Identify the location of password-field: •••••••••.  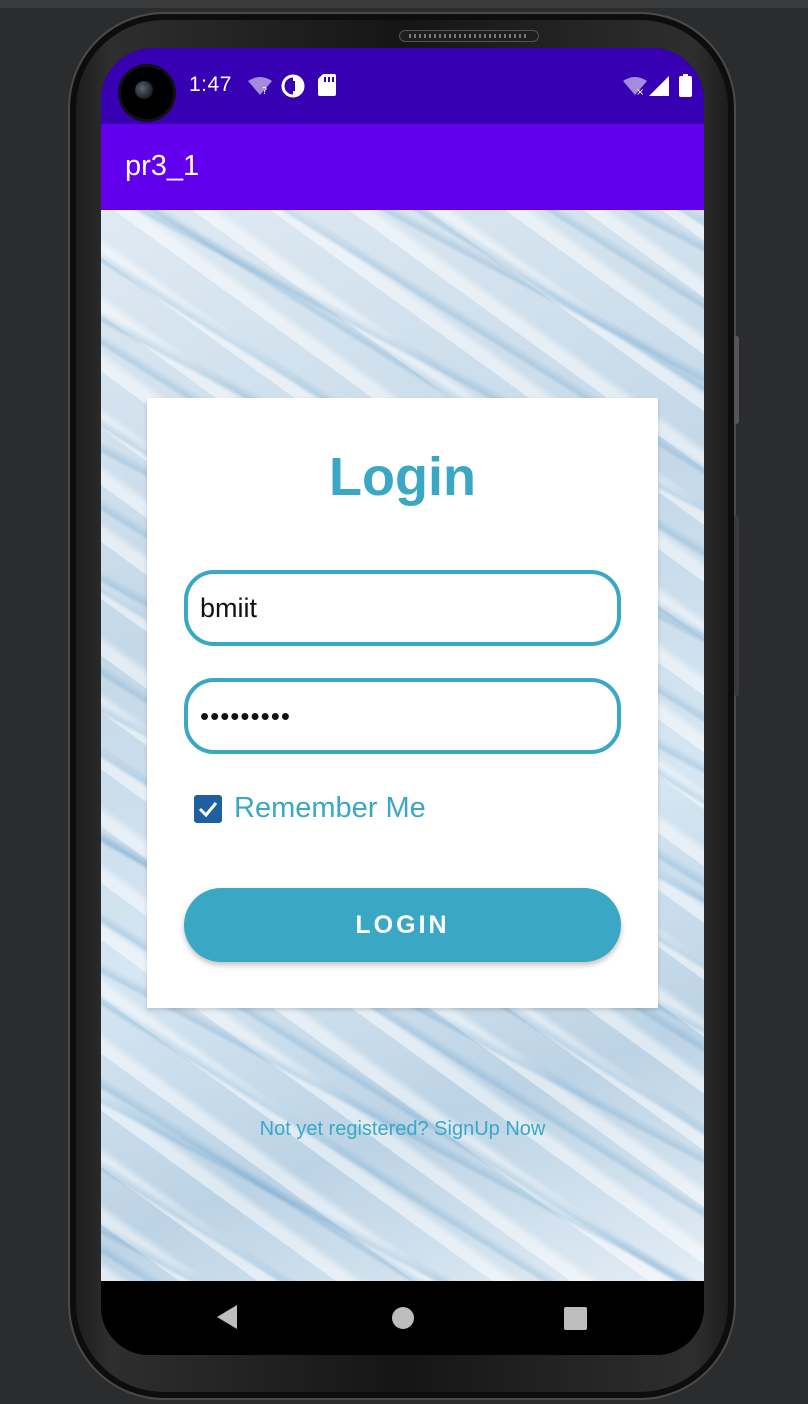
(402, 716).